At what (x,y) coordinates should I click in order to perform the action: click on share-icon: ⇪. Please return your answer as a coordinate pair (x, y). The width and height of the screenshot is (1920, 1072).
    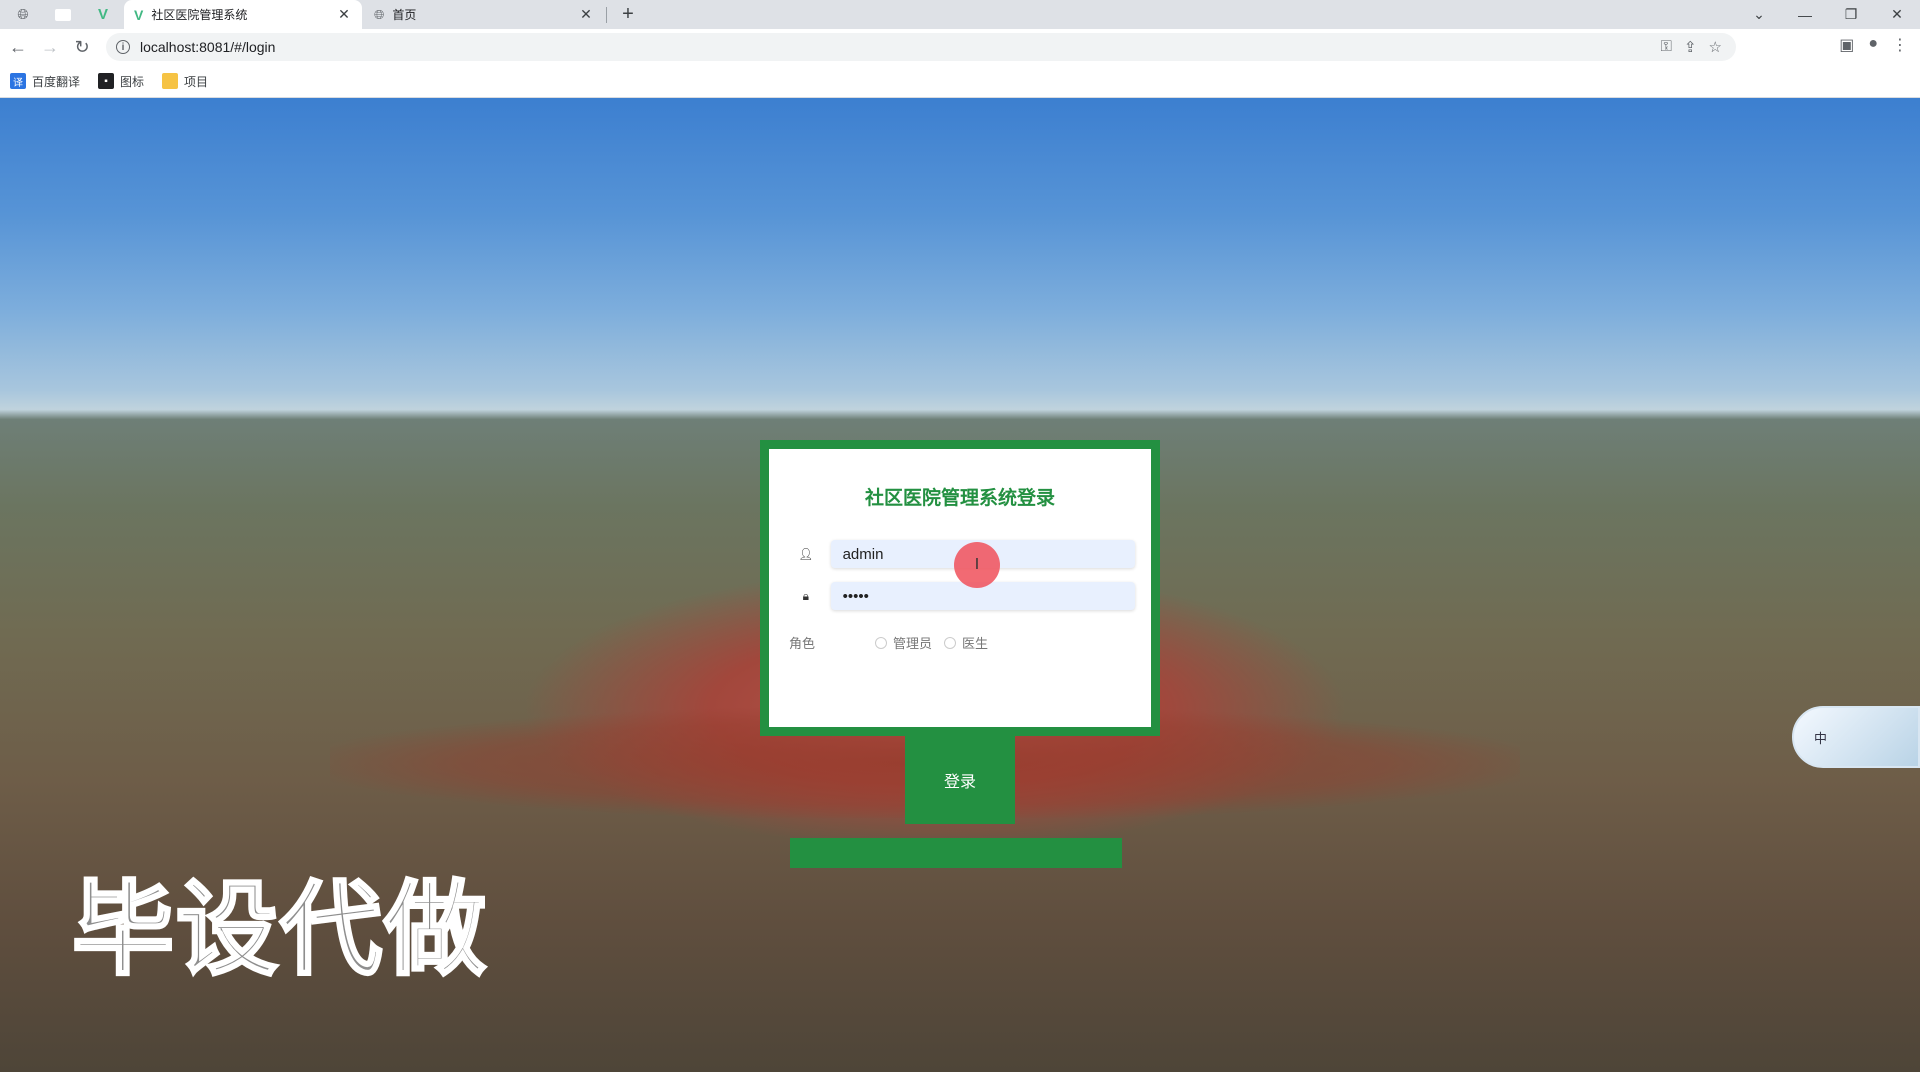
    Looking at the image, I should click on (1690, 47).